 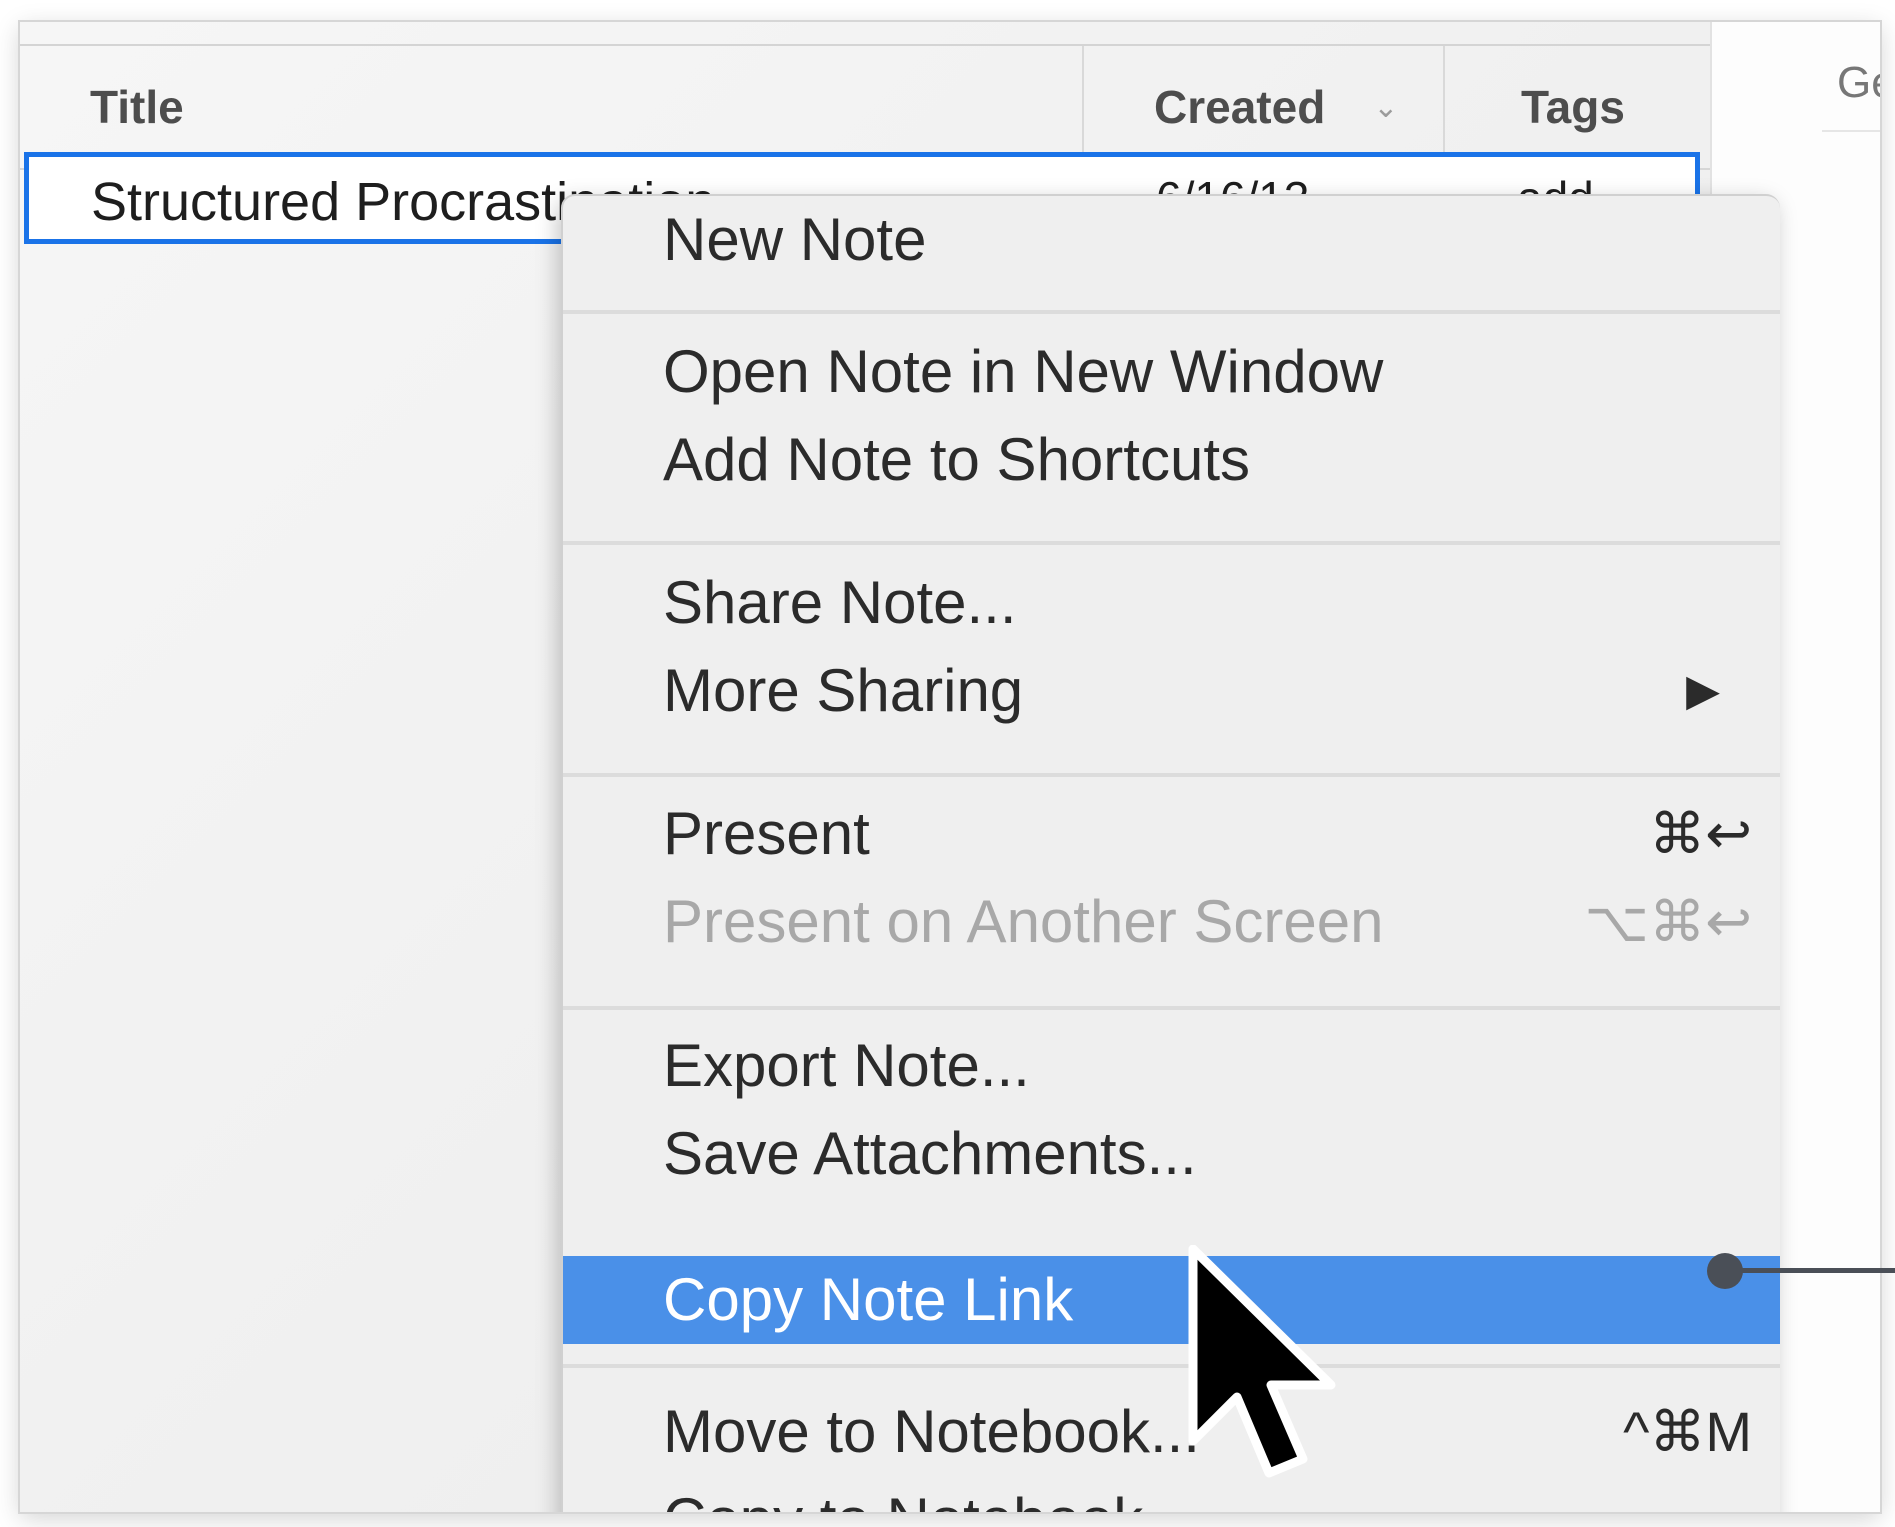 What do you see at coordinates (1171, 1494) in the screenshot?
I see `menu-item-copy-to-notebook: Copy to Notebook` at bounding box center [1171, 1494].